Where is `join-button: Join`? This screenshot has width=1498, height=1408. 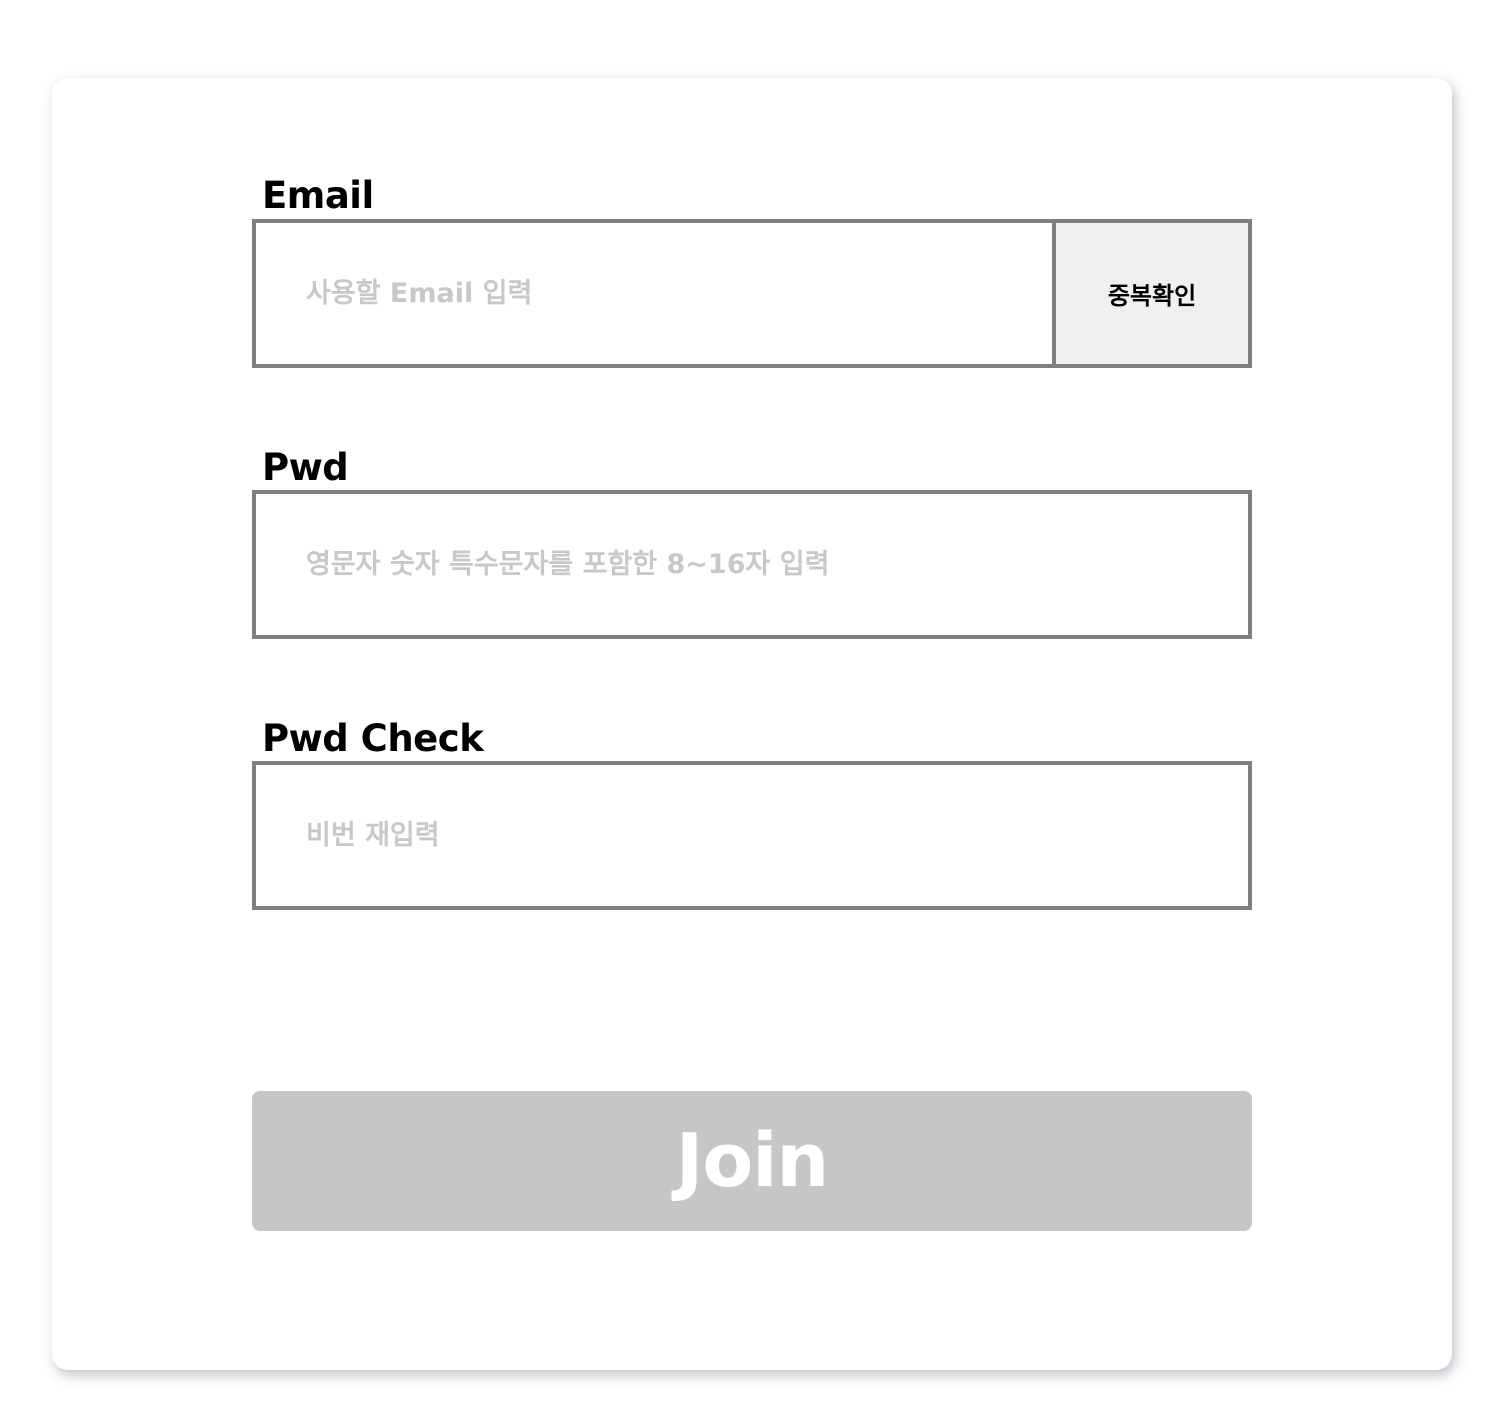 join-button: Join is located at coordinates (752, 1161).